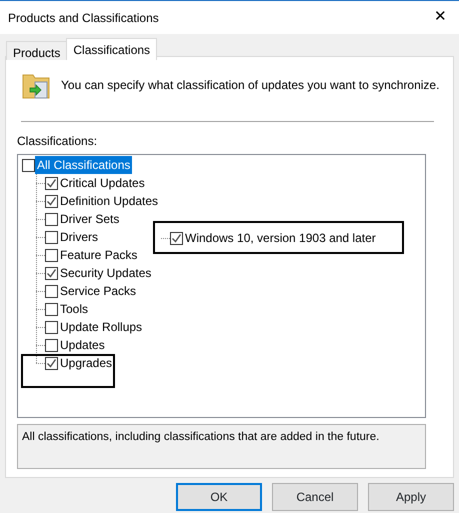  I want to click on dialog-button: OK, so click(219, 497).